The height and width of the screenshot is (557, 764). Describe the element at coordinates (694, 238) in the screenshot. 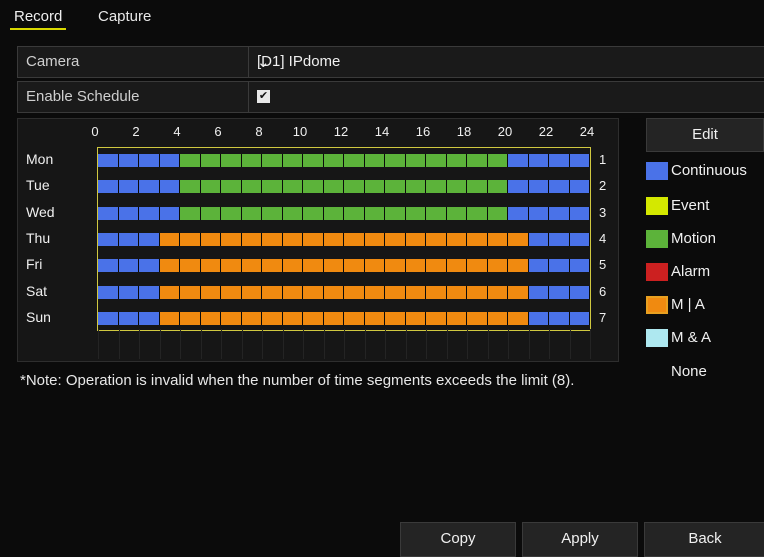

I see `legend-label: Motion` at that location.